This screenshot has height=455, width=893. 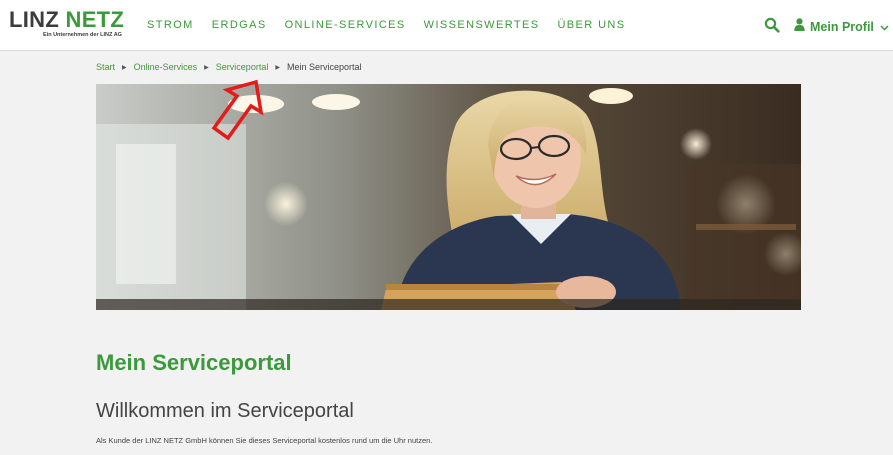 What do you see at coordinates (166, 67) in the screenshot?
I see `breadcrumb-online-services: Online-Services` at bounding box center [166, 67].